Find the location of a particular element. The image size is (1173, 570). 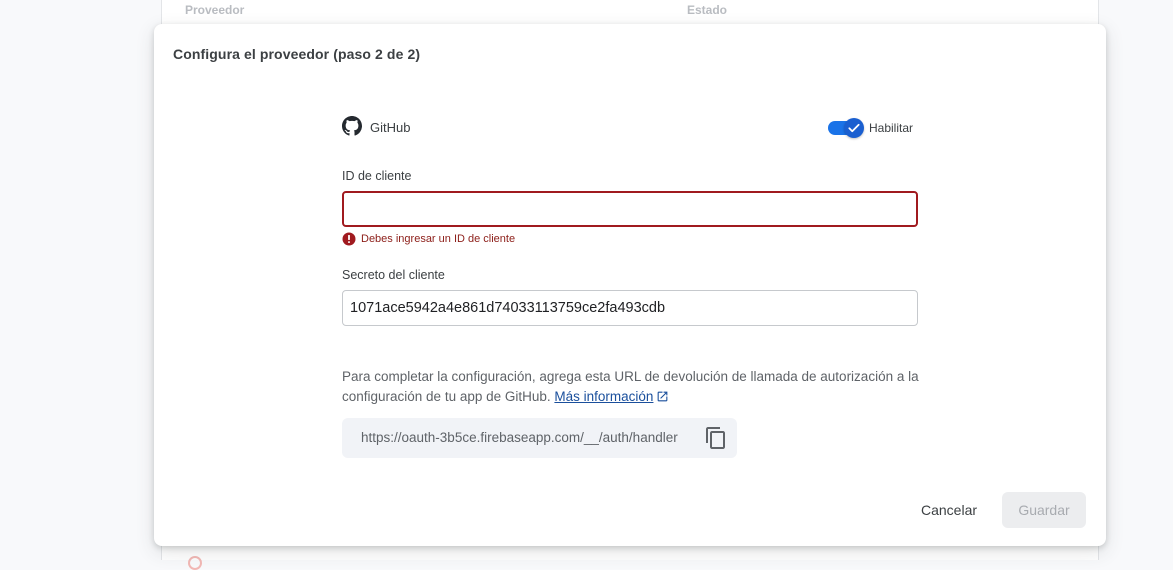

learn-more-link-label: Más información is located at coordinates (604, 396).